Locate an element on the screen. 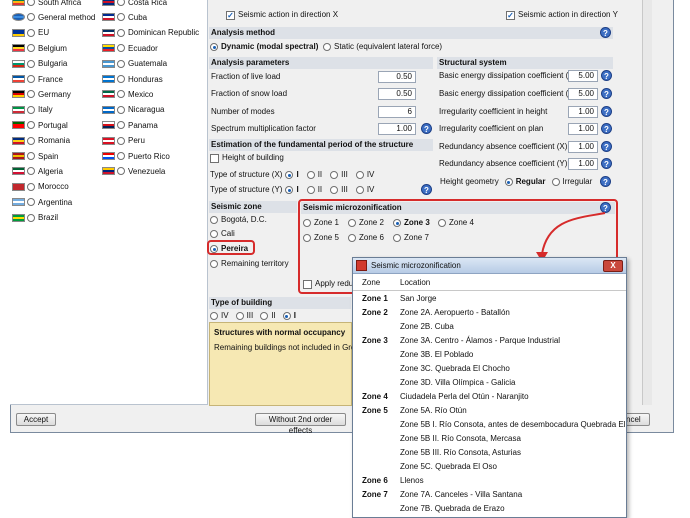 This screenshot has width=690, height=518. seismic-zone-option: Remaining territory is located at coordinates (249, 264).